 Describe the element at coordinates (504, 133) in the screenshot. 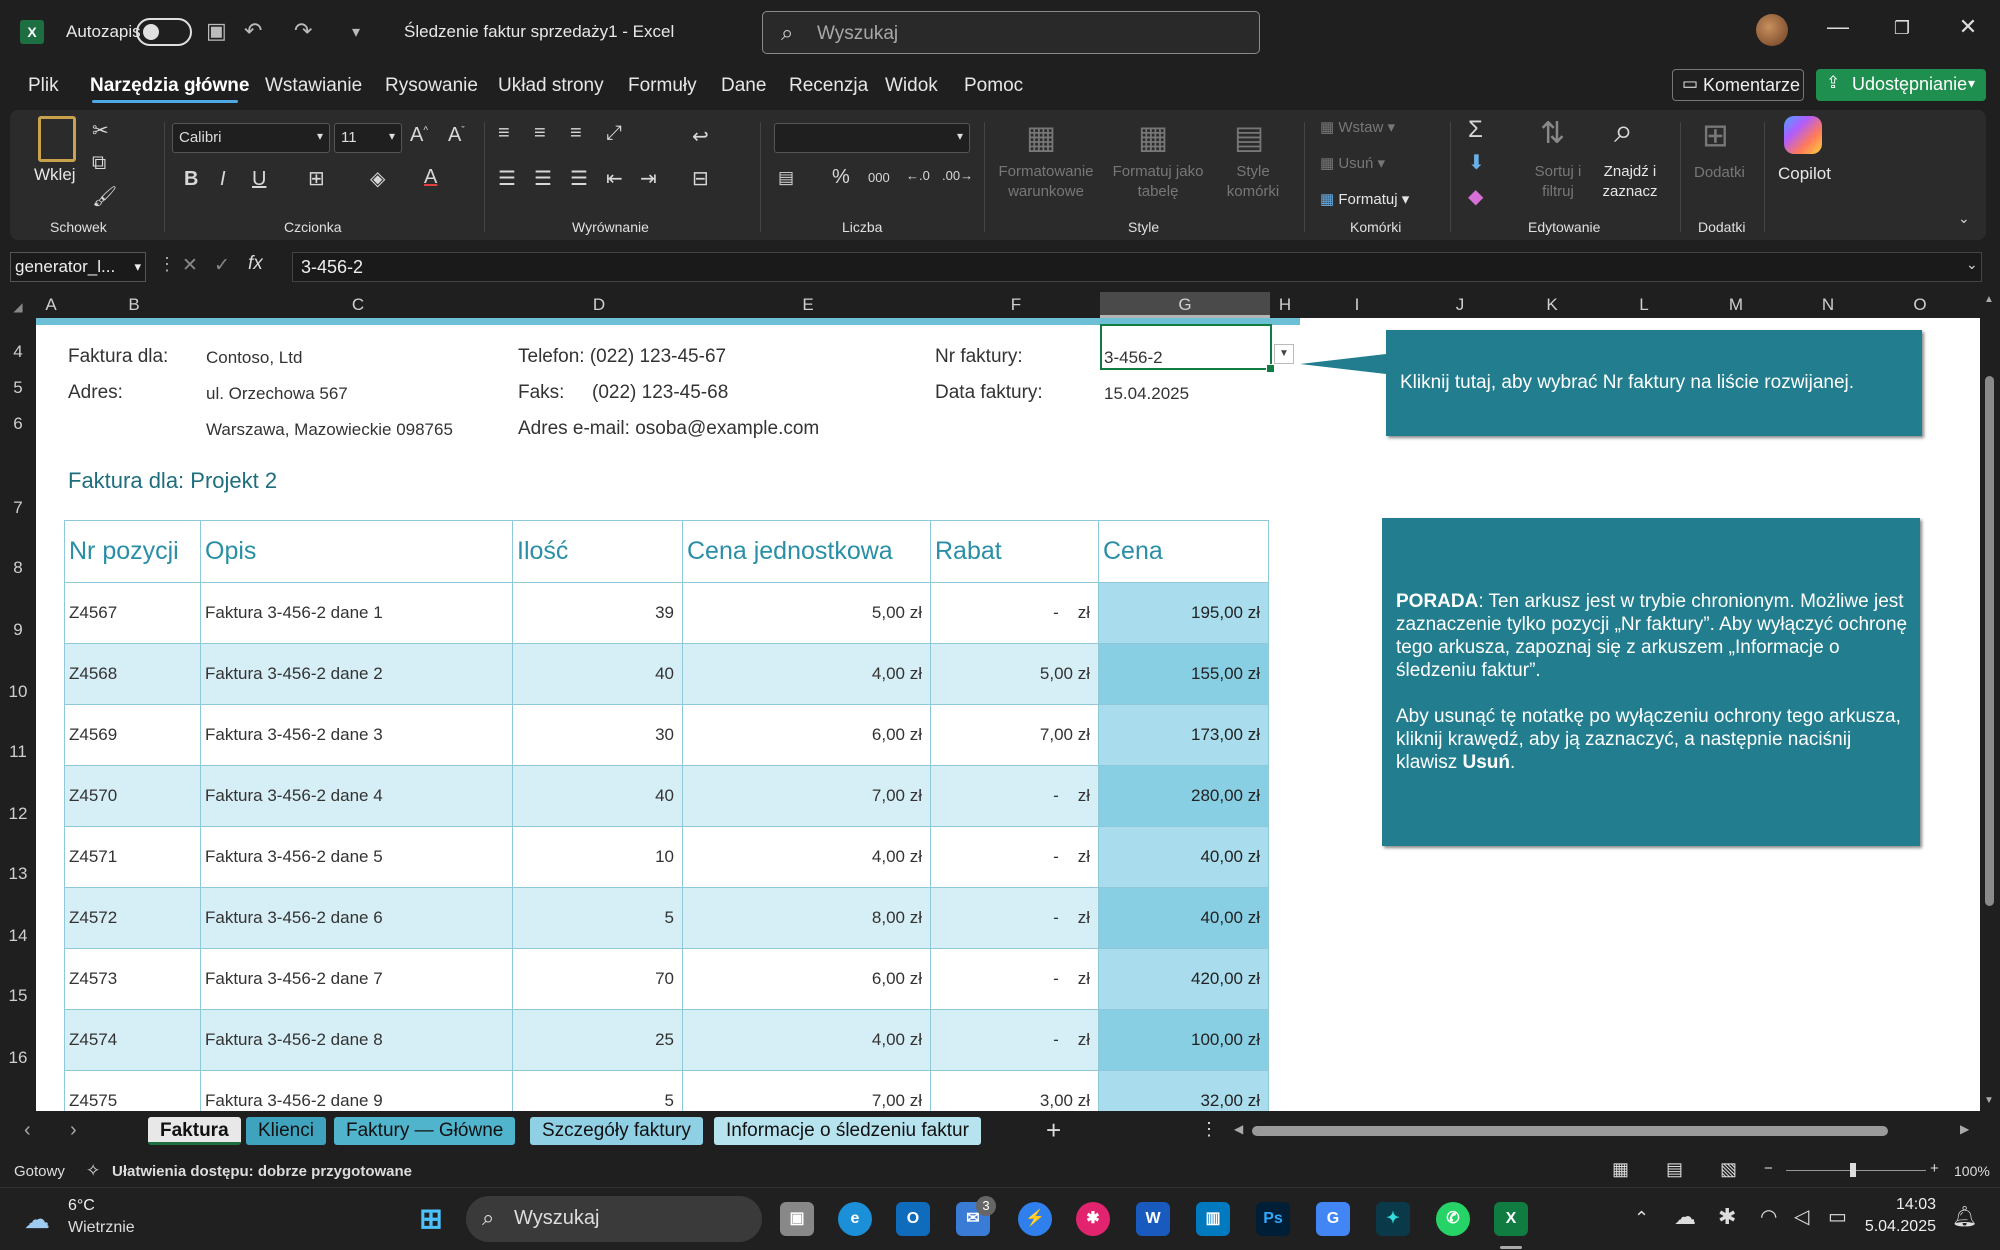

I see `align-top-icon: ≡` at that location.